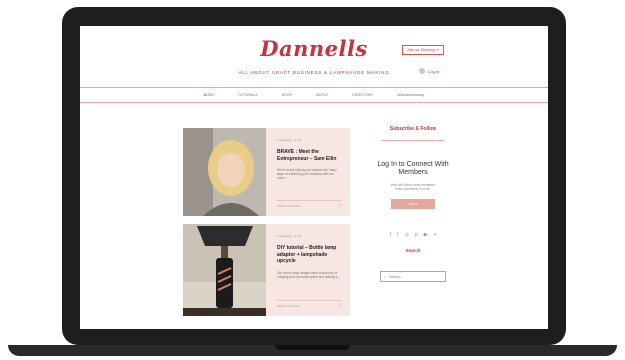 Image resolution: width=625 pixels, height=360 pixels. What do you see at coordinates (416, 235) in the screenshot?
I see `pinterest-icon: p` at bounding box center [416, 235].